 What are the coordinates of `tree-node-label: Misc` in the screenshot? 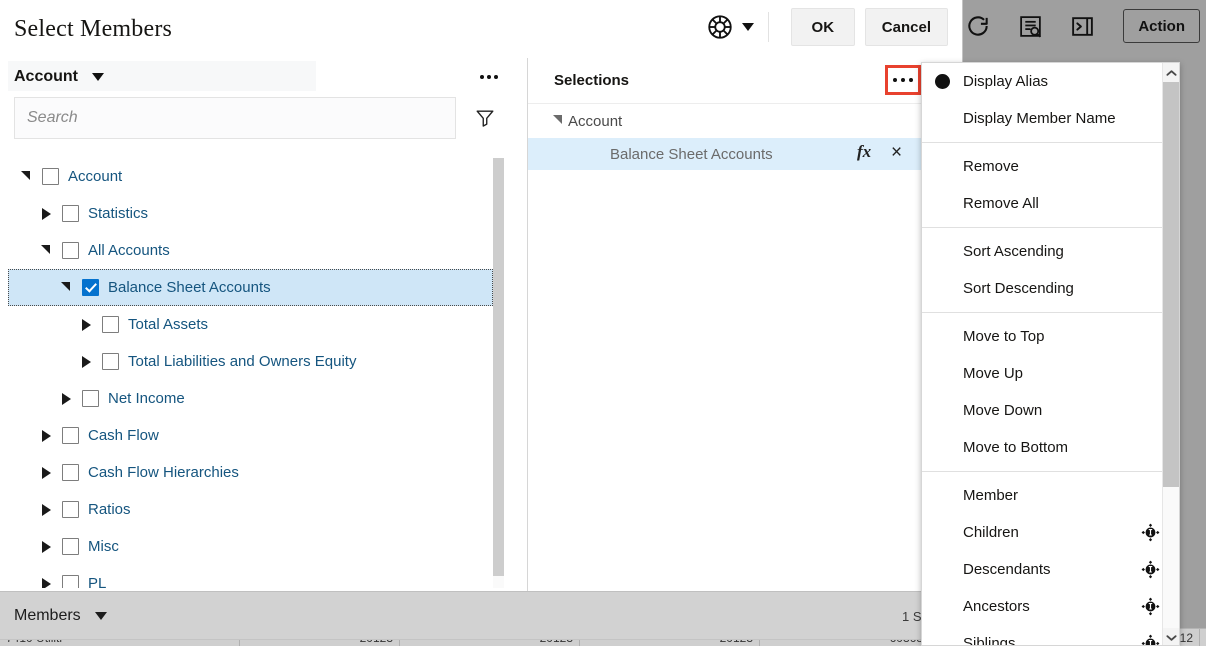 It's located at (103, 546).